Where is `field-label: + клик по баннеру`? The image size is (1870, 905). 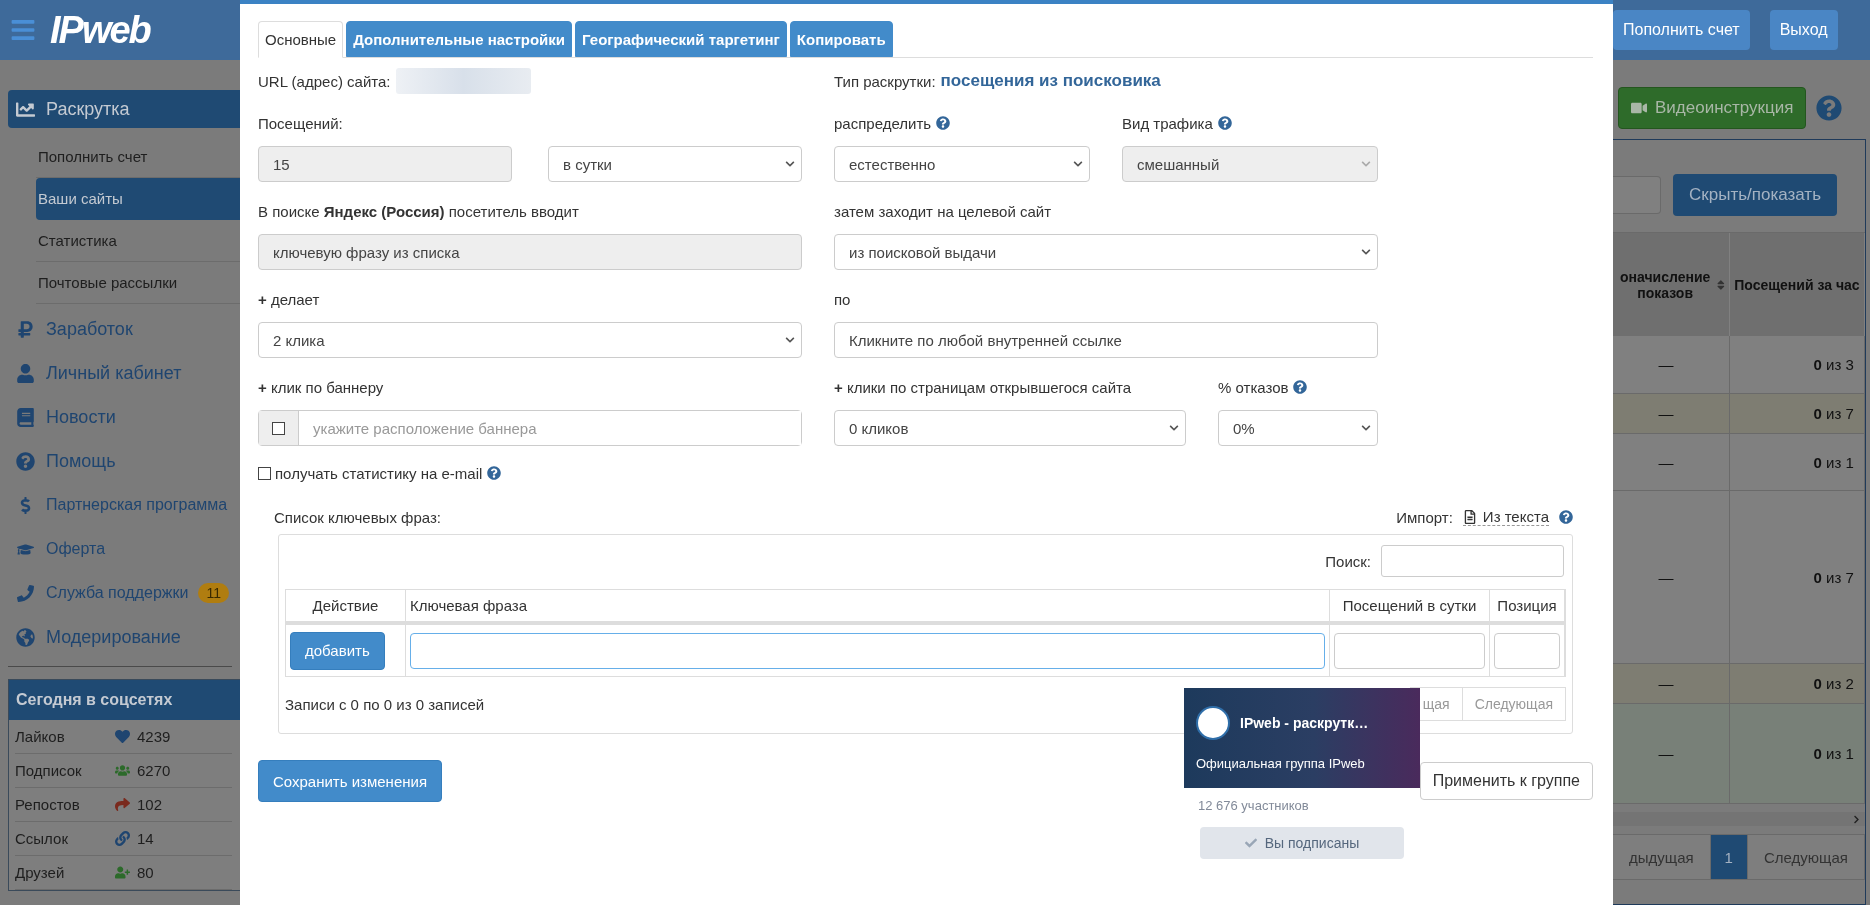
field-label: + клик по баннеру is located at coordinates (321, 387).